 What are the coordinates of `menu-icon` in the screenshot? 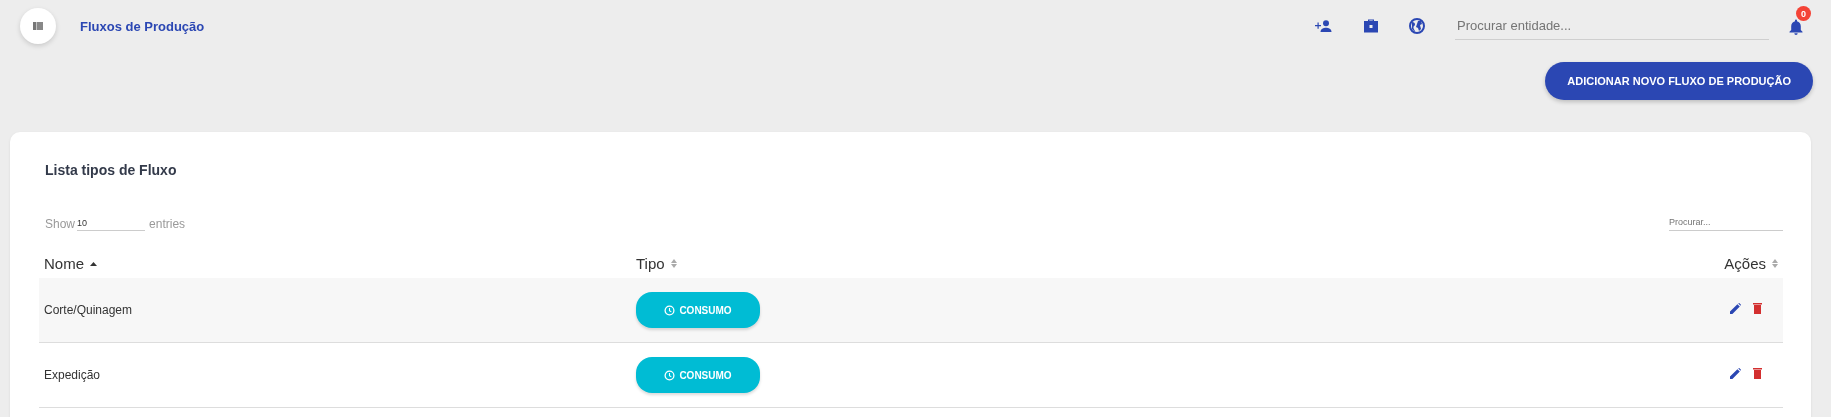 It's located at (38, 26).